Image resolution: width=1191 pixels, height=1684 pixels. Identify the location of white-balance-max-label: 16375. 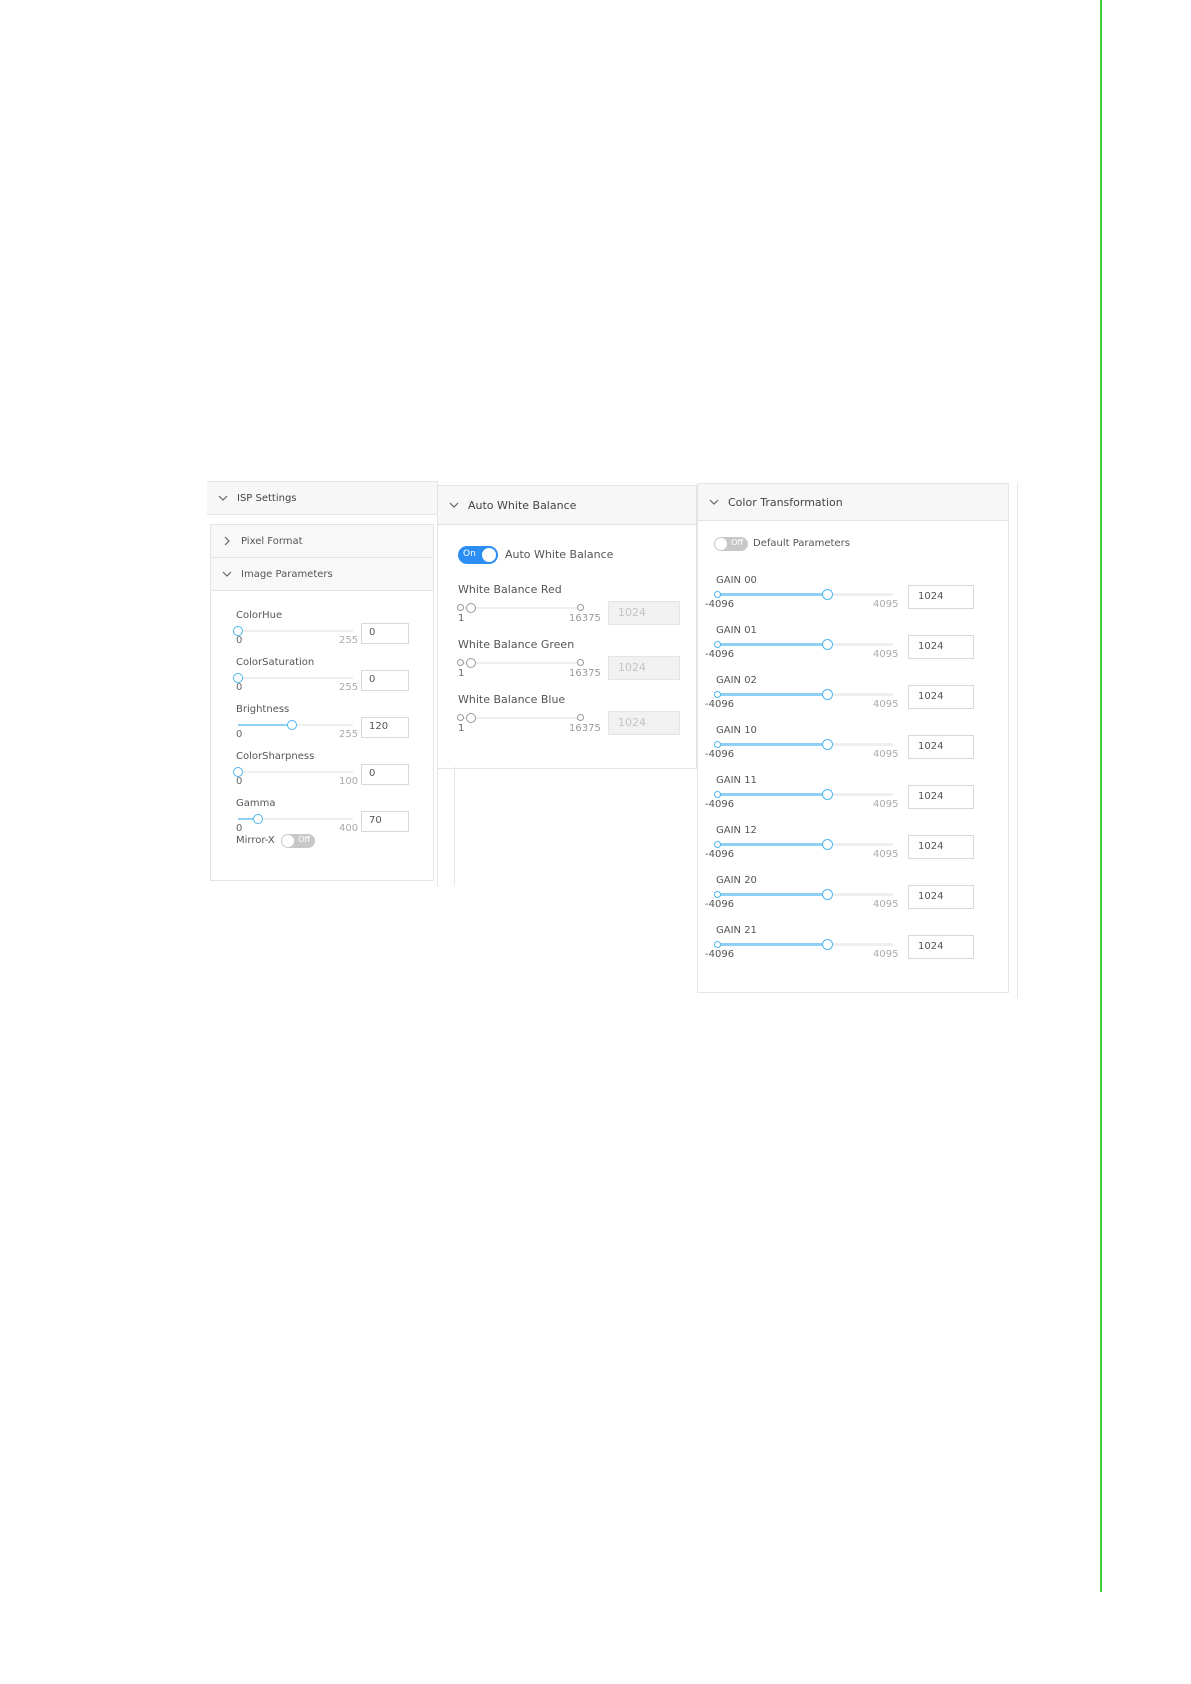
(585, 673).